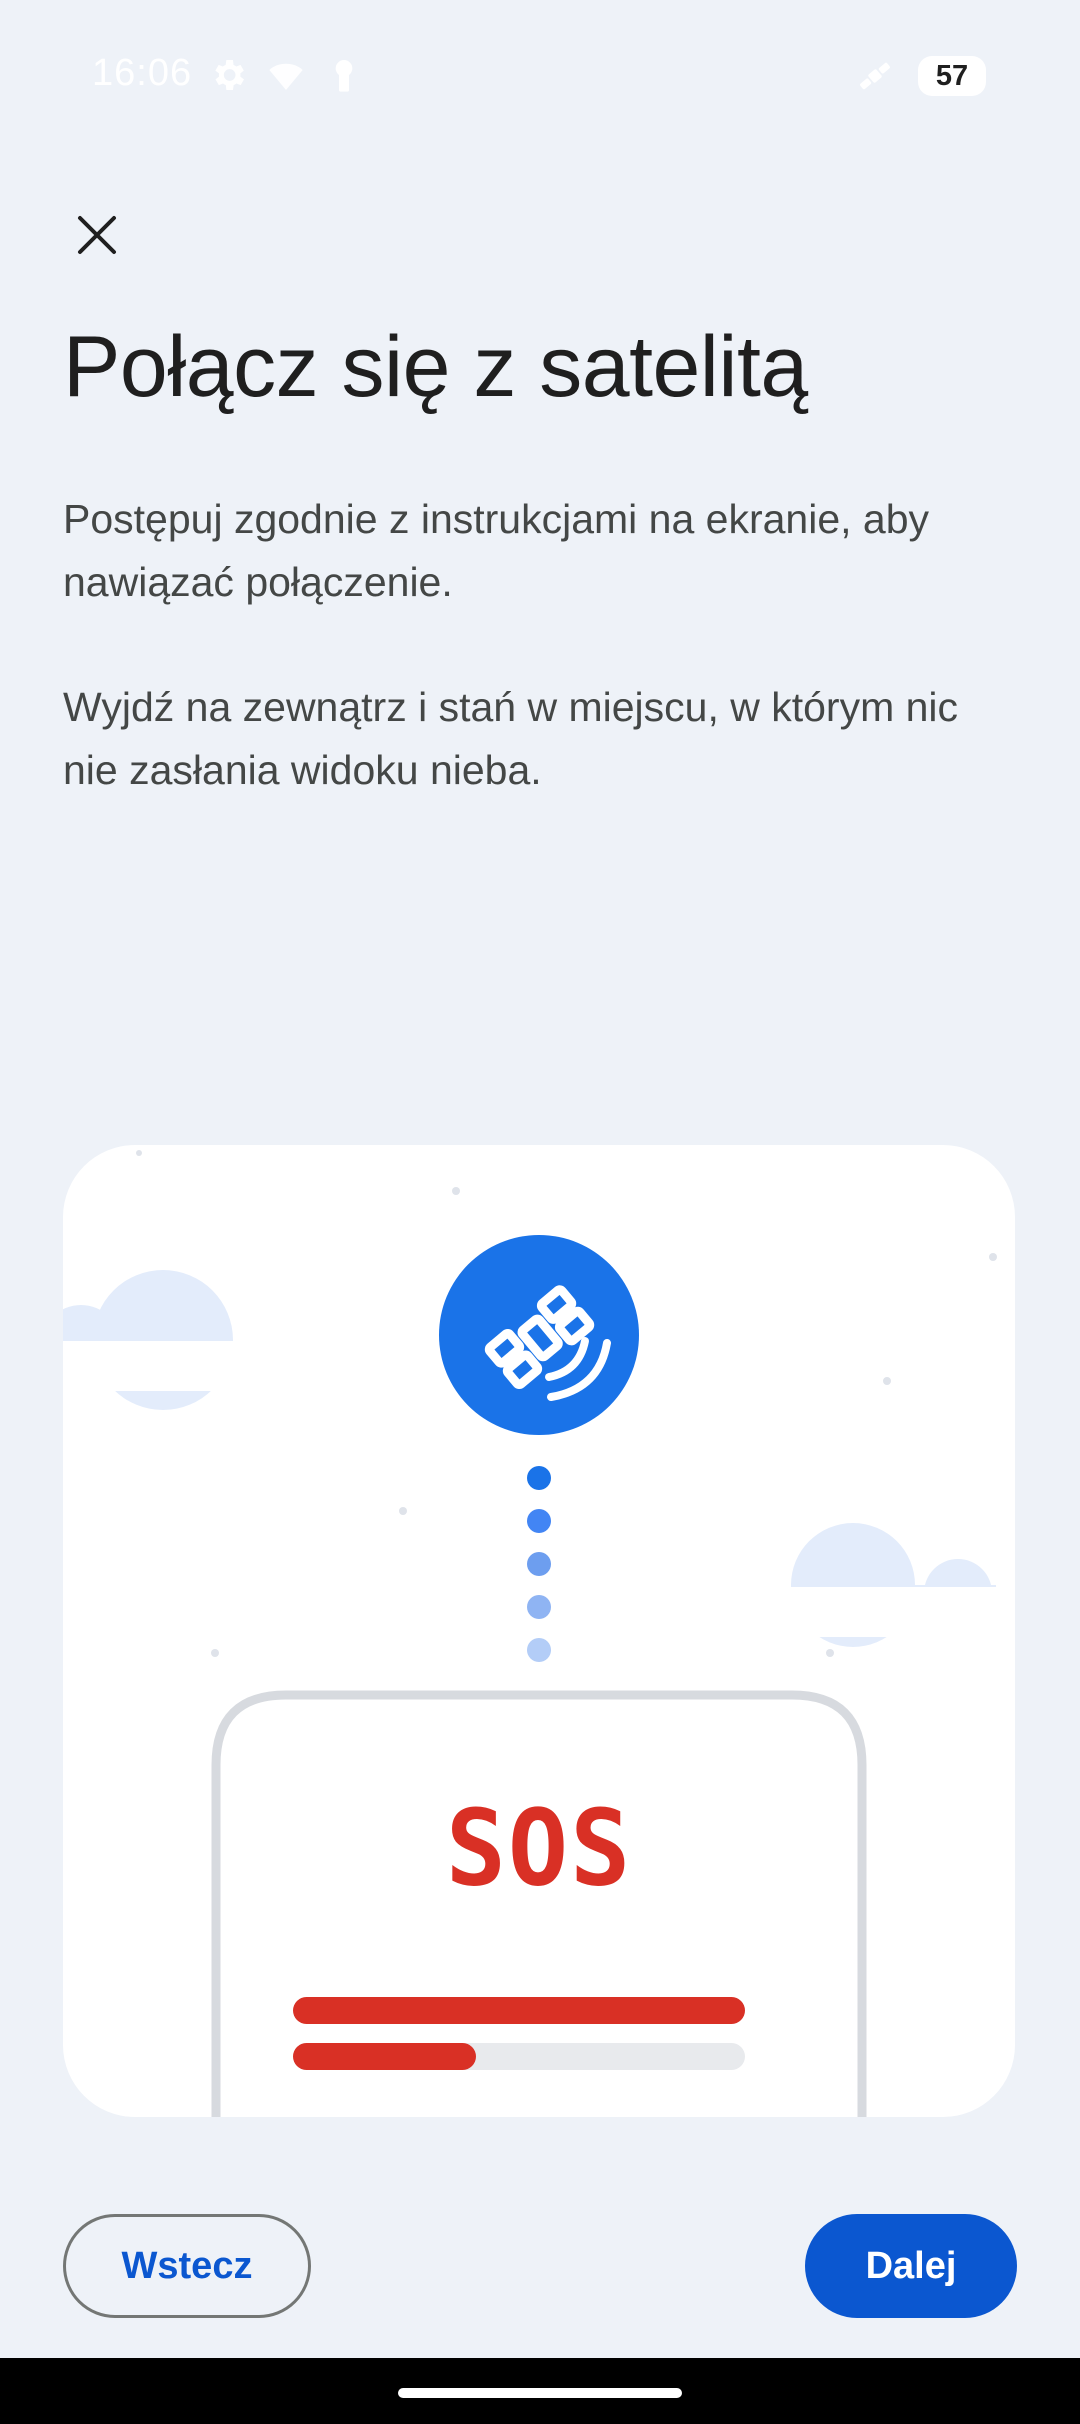 The image size is (1080, 2424). What do you see at coordinates (187, 2266) in the screenshot?
I see `back-button: Wstecz` at bounding box center [187, 2266].